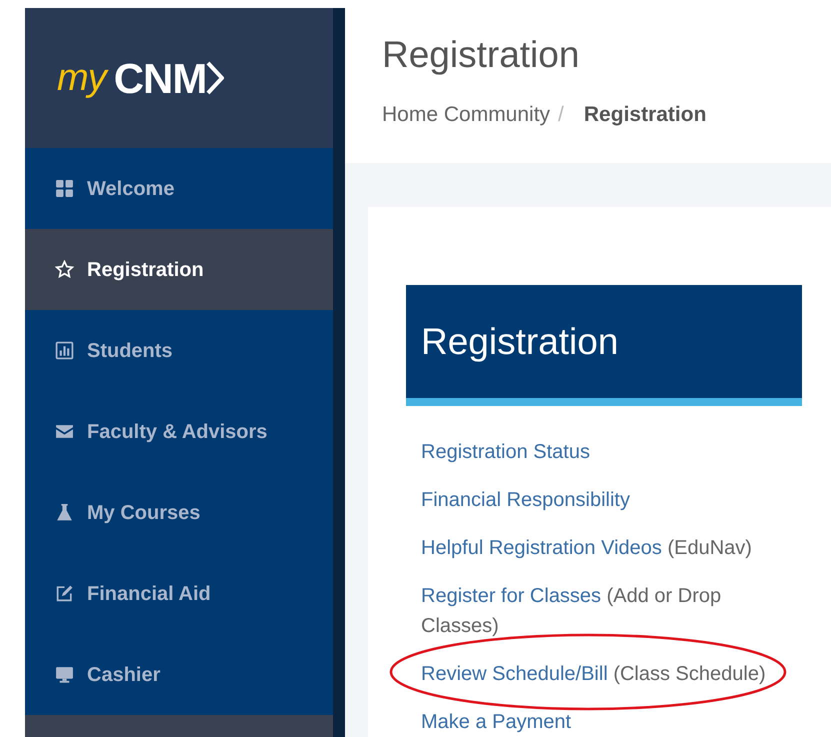  Describe the element at coordinates (505, 452) in the screenshot. I see `panel-link: Registration Status` at that location.